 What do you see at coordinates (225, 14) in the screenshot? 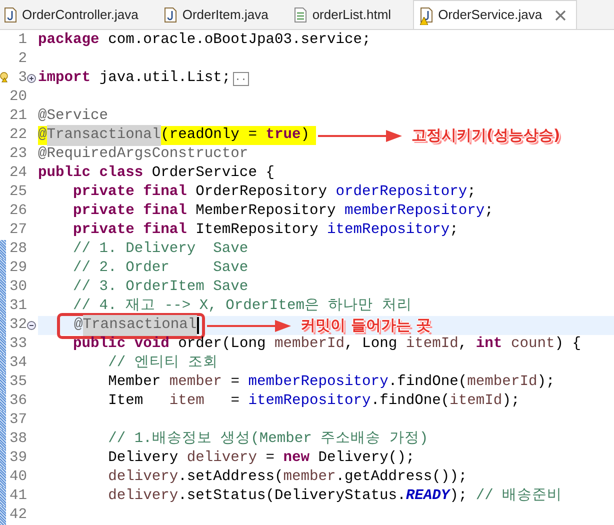
I see `editor-tab: OrderItem.java` at bounding box center [225, 14].